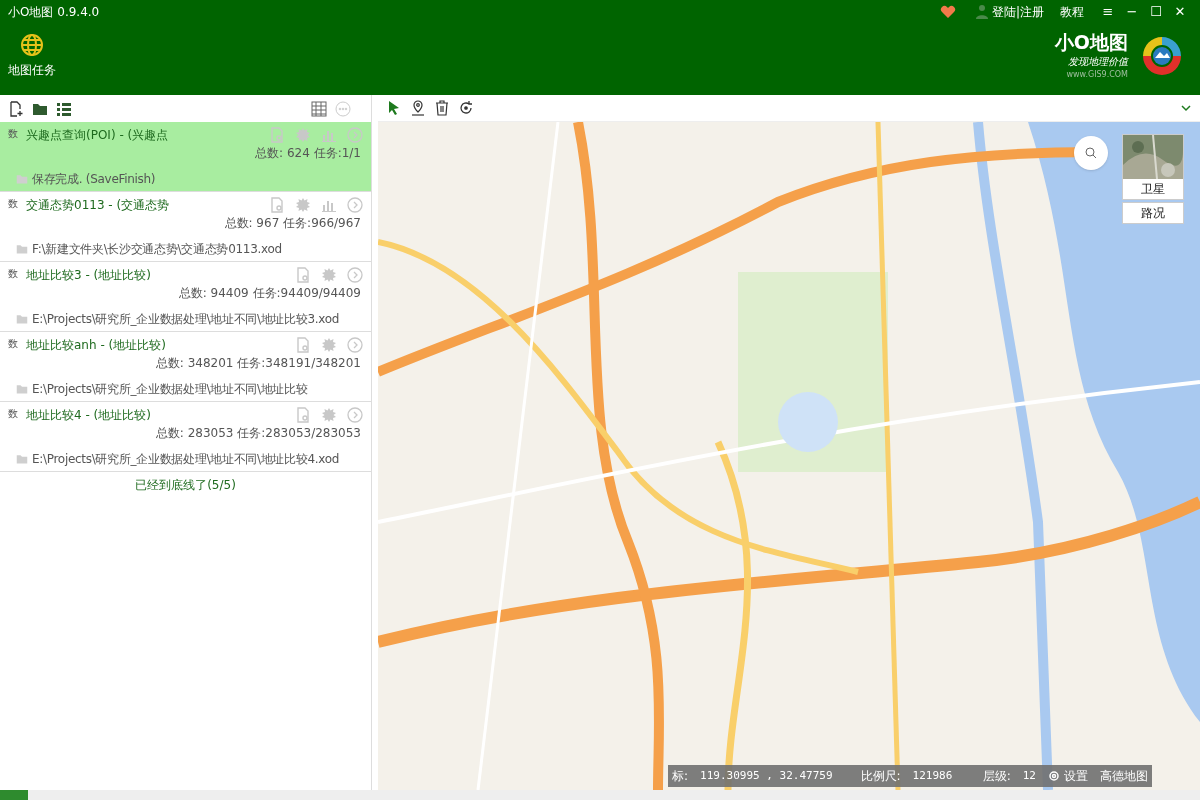 The image size is (1200, 800). Describe the element at coordinates (32, 44) in the screenshot. I see `globe-icon` at that location.